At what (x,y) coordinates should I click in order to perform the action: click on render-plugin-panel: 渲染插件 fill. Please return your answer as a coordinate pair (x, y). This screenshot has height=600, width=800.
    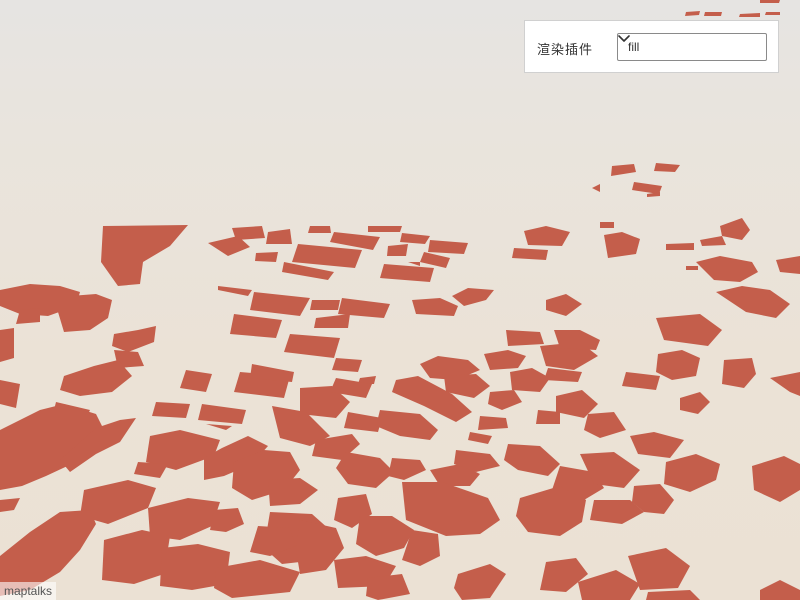
    Looking at the image, I should click on (651, 46).